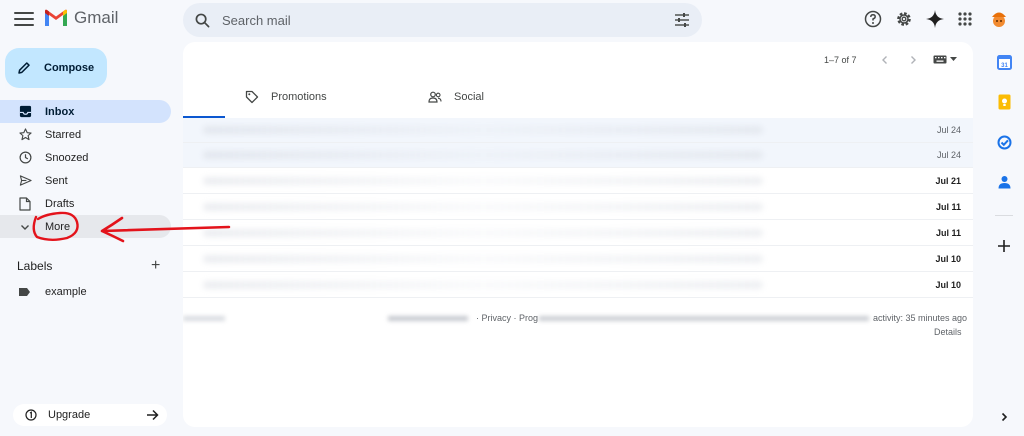  What do you see at coordinates (202, 20) in the screenshot?
I see `search-icon` at bounding box center [202, 20].